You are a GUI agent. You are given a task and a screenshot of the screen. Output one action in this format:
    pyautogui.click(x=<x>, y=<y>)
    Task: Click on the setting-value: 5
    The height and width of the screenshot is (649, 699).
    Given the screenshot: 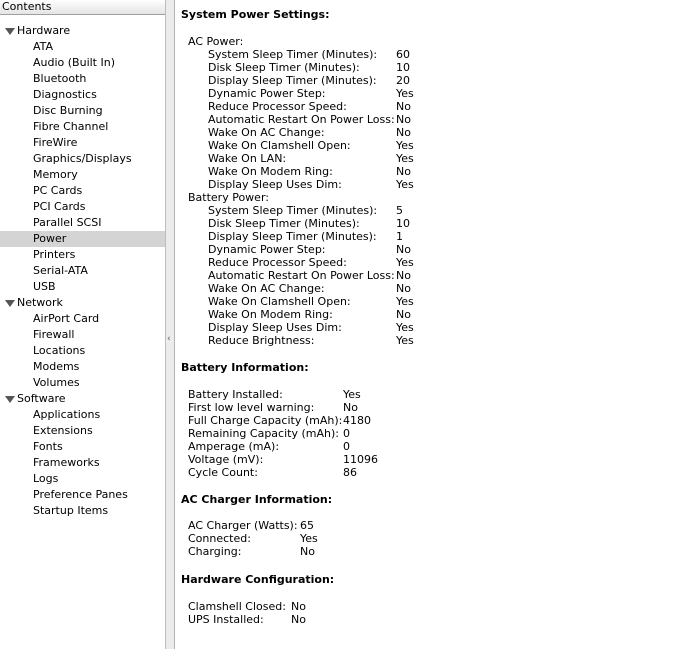 What is the action you would take?
    pyautogui.click(x=399, y=210)
    